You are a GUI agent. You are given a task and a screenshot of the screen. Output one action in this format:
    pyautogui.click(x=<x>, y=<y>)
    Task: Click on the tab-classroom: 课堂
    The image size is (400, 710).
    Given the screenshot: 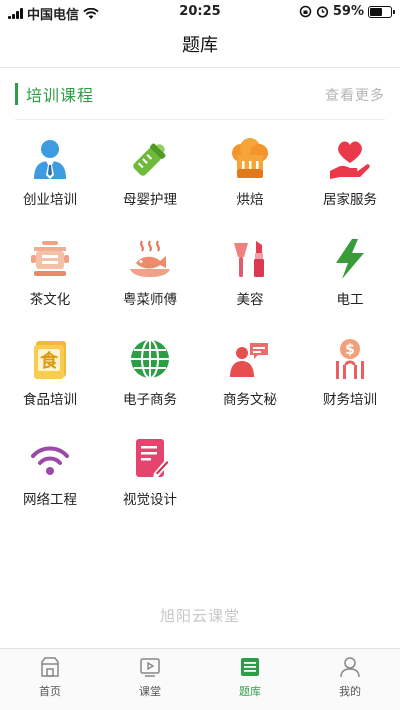 What is the action you would take?
    pyautogui.click(x=150, y=679)
    